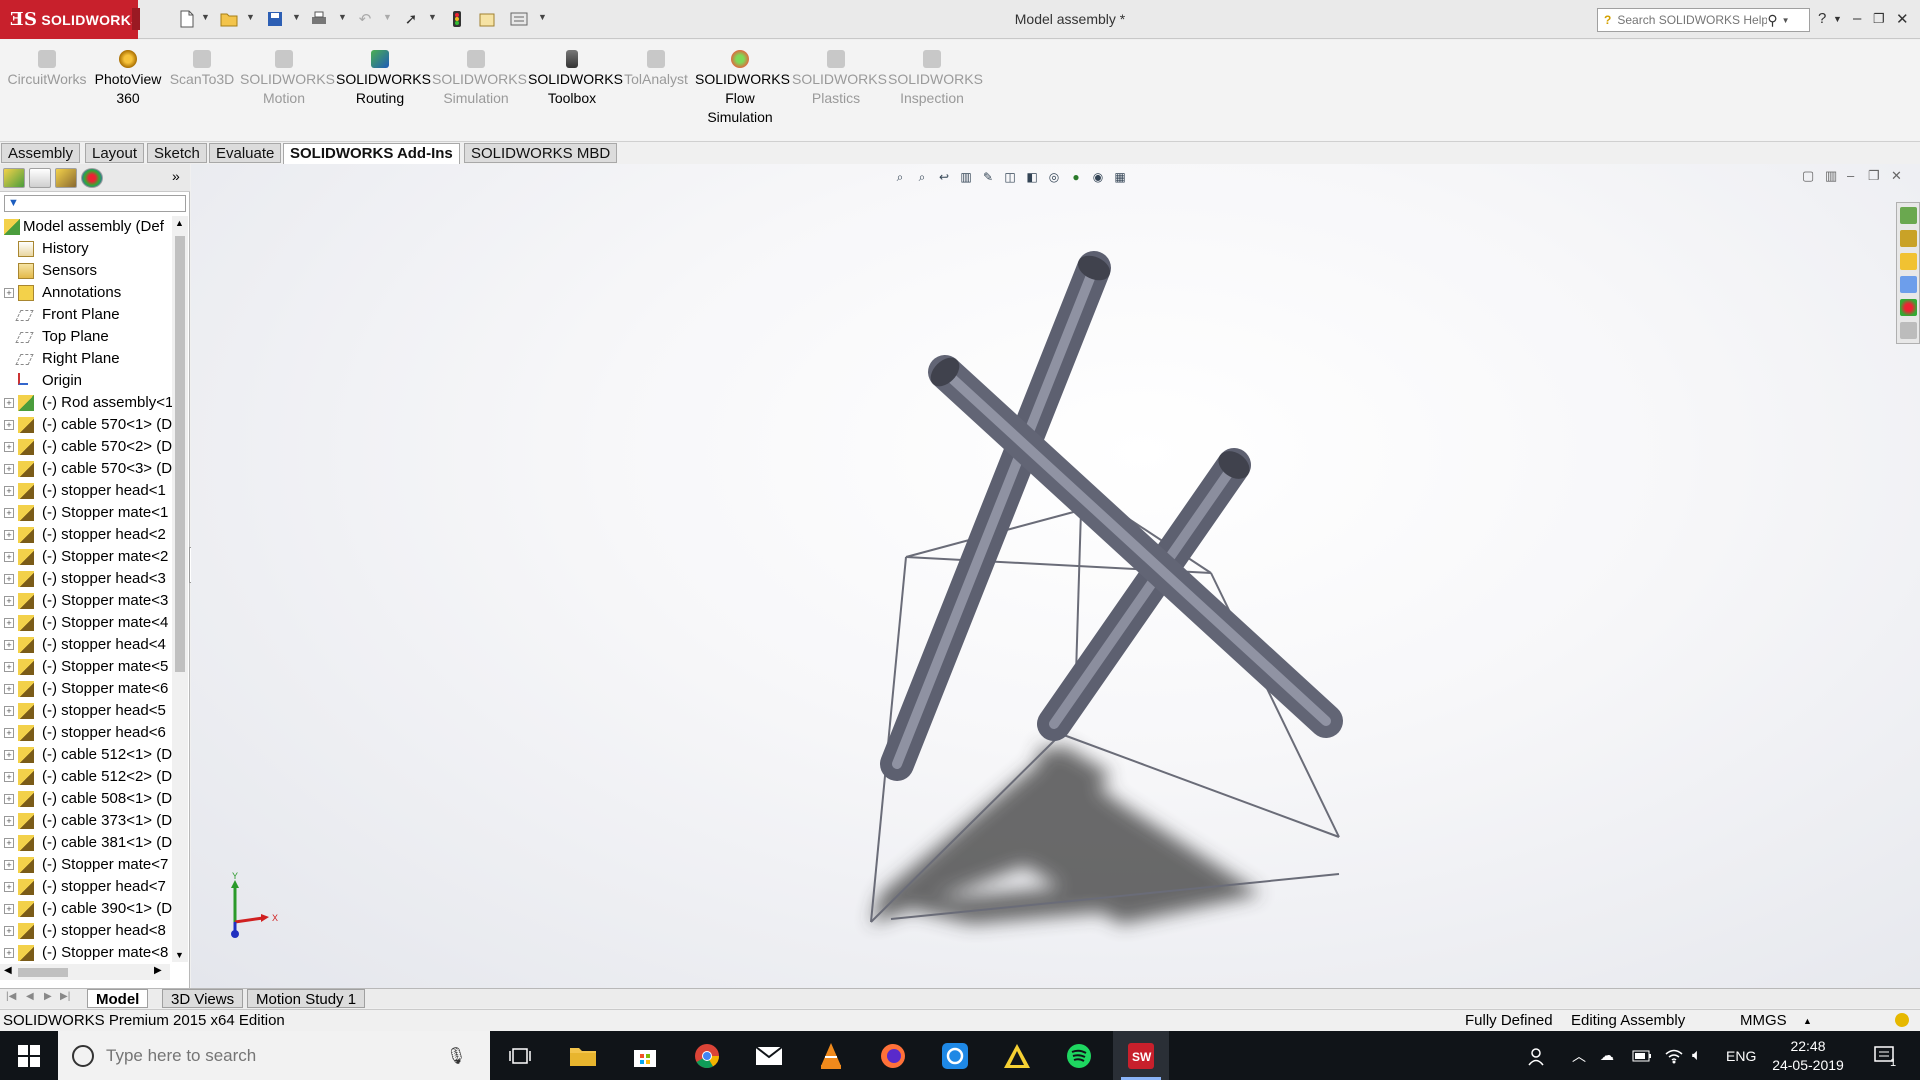 The width and height of the screenshot is (1920, 1080). Describe the element at coordinates (250, 17) in the screenshot. I see `open-dropdown-icon: ▼` at that location.